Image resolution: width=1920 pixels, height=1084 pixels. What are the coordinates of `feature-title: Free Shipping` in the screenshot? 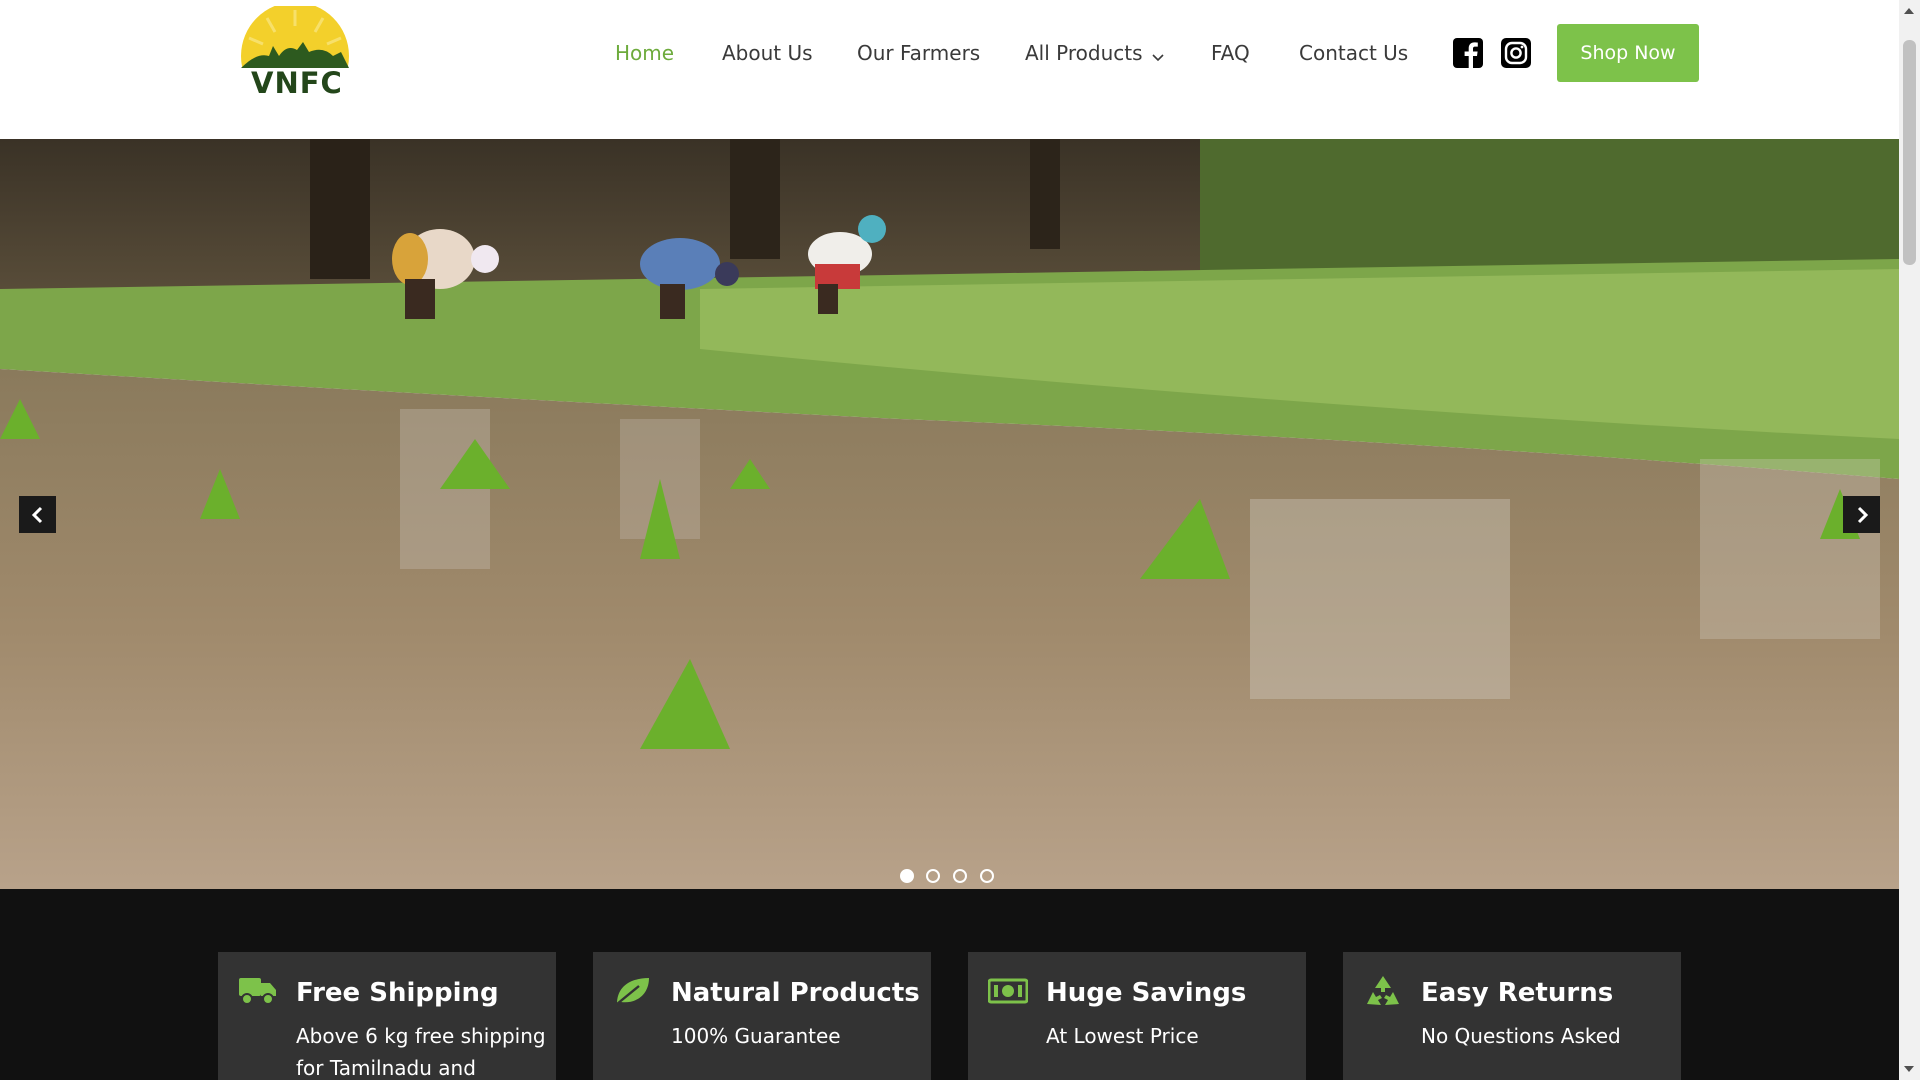 It's located at (397, 993).